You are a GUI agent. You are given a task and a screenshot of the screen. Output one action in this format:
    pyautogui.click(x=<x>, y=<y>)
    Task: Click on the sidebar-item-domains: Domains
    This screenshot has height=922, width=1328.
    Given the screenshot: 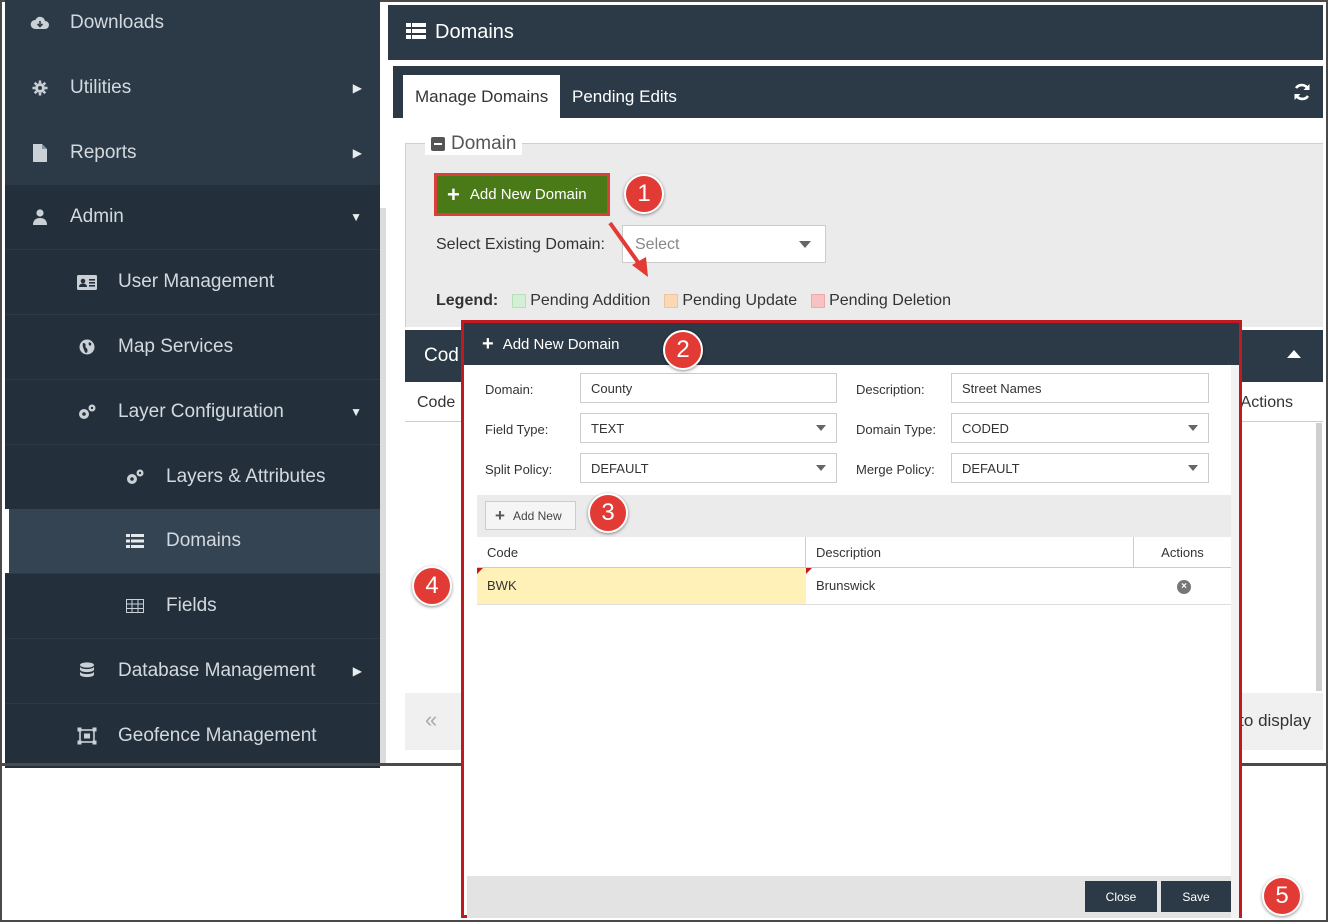 What is the action you would take?
    pyautogui.click(x=192, y=541)
    